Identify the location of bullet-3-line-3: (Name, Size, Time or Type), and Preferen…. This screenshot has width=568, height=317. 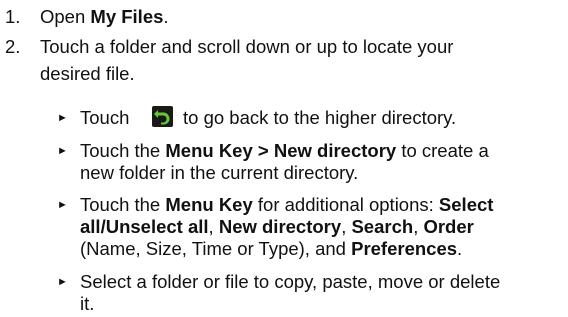
(271, 249).